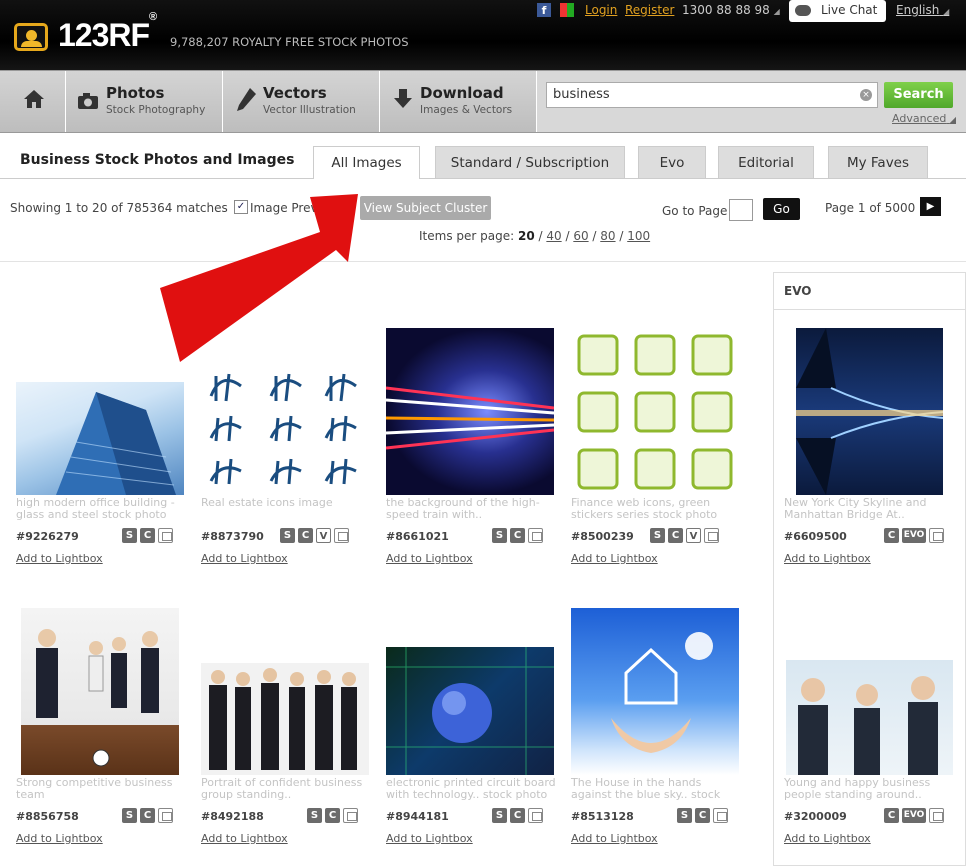 This screenshot has height=866, width=966. What do you see at coordinates (417, 536) in the screenshot?
I see `image-id: #8661021` at bounding box center [417, 536].